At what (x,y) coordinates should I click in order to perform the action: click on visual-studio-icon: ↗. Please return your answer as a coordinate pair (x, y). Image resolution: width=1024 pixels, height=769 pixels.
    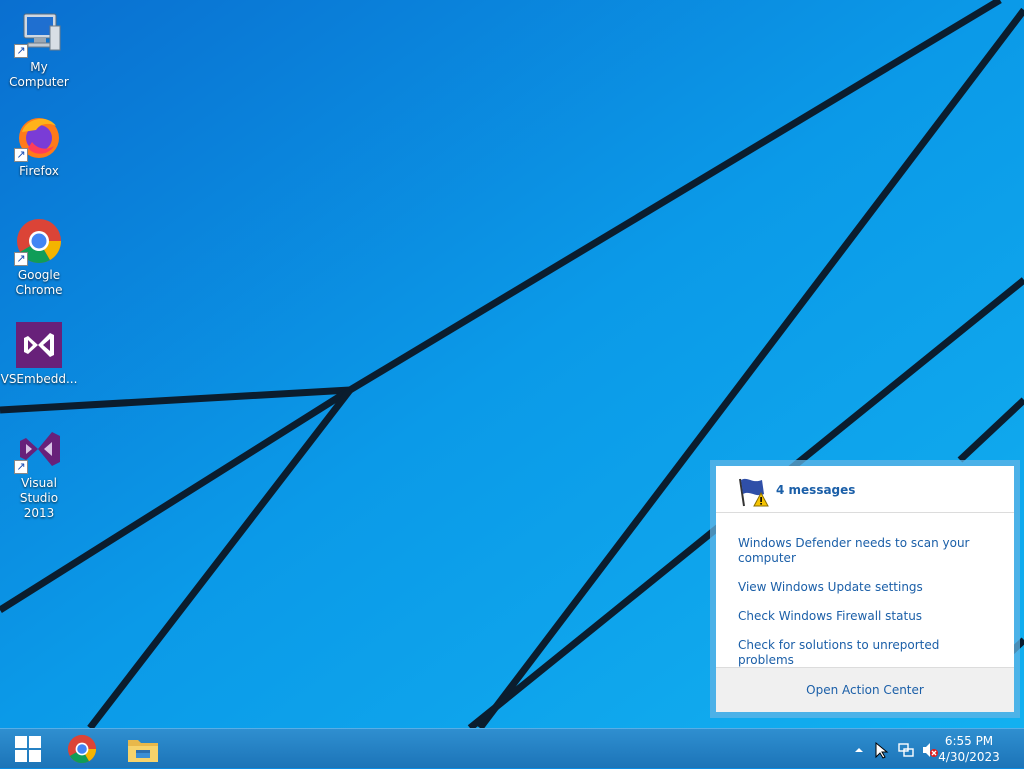
    Looking at the image, I should click on (39, 449).